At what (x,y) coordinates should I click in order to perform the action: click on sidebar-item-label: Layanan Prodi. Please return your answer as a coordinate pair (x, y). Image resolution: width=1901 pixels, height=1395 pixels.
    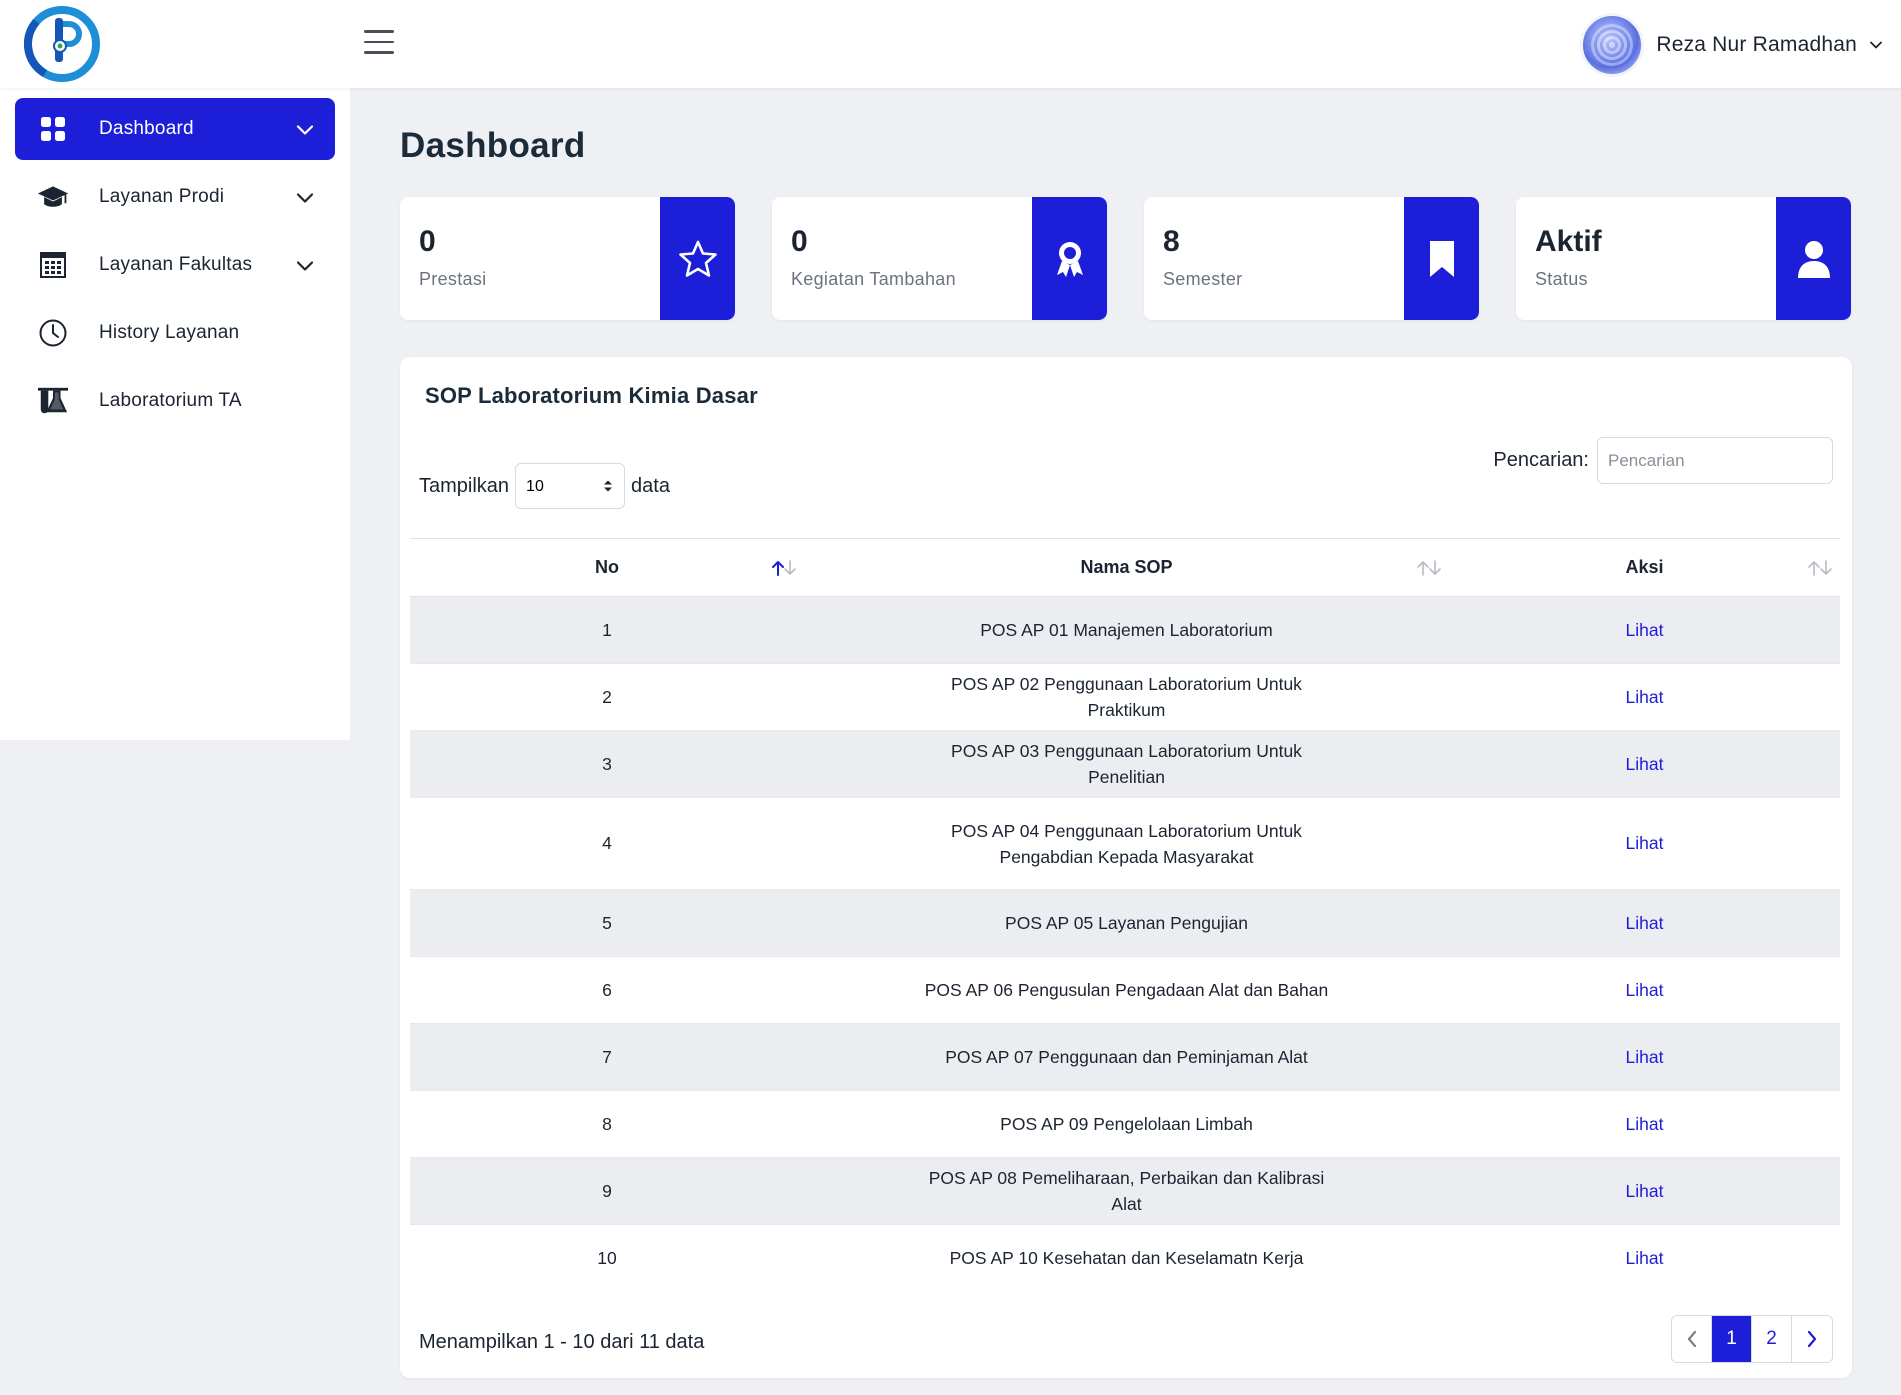
    Looking at the image, I should click on (162, 196).